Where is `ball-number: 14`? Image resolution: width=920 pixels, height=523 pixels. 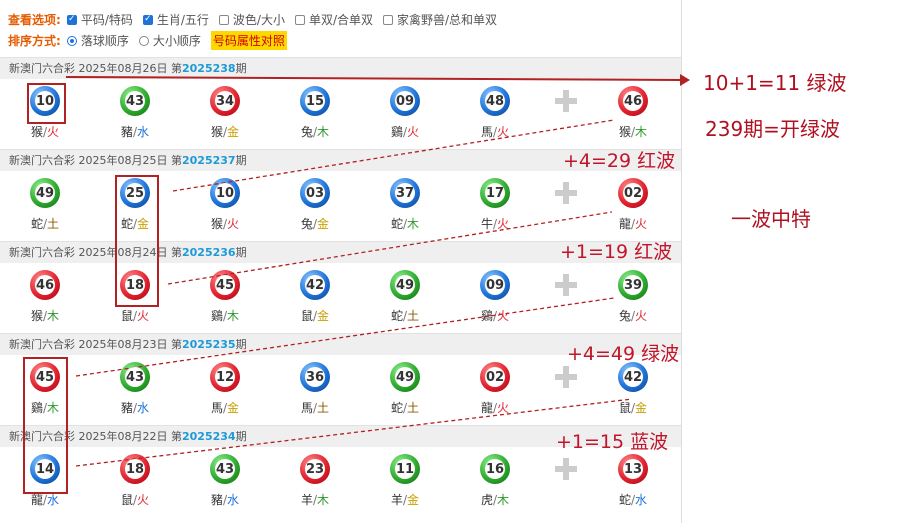
ball-number: 14 is located at coordinates (45, 469).